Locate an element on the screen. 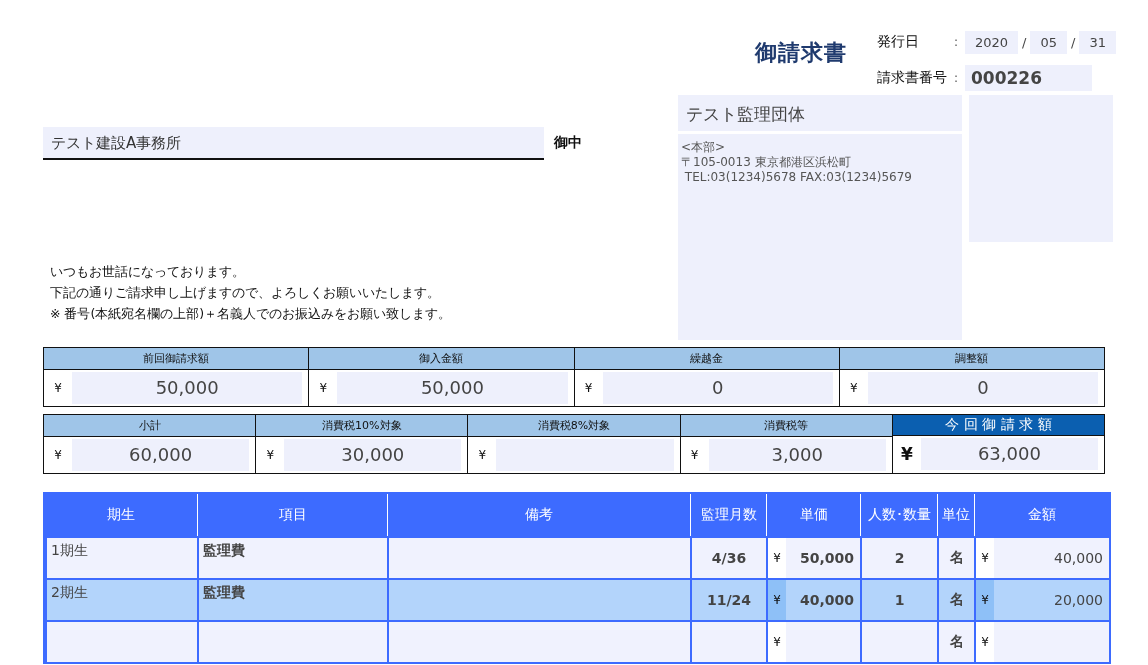 Image resolution: width=1148 pixels, height=665 pixels. amount-cell: 40,000 is located at coordinates (1051, 558).